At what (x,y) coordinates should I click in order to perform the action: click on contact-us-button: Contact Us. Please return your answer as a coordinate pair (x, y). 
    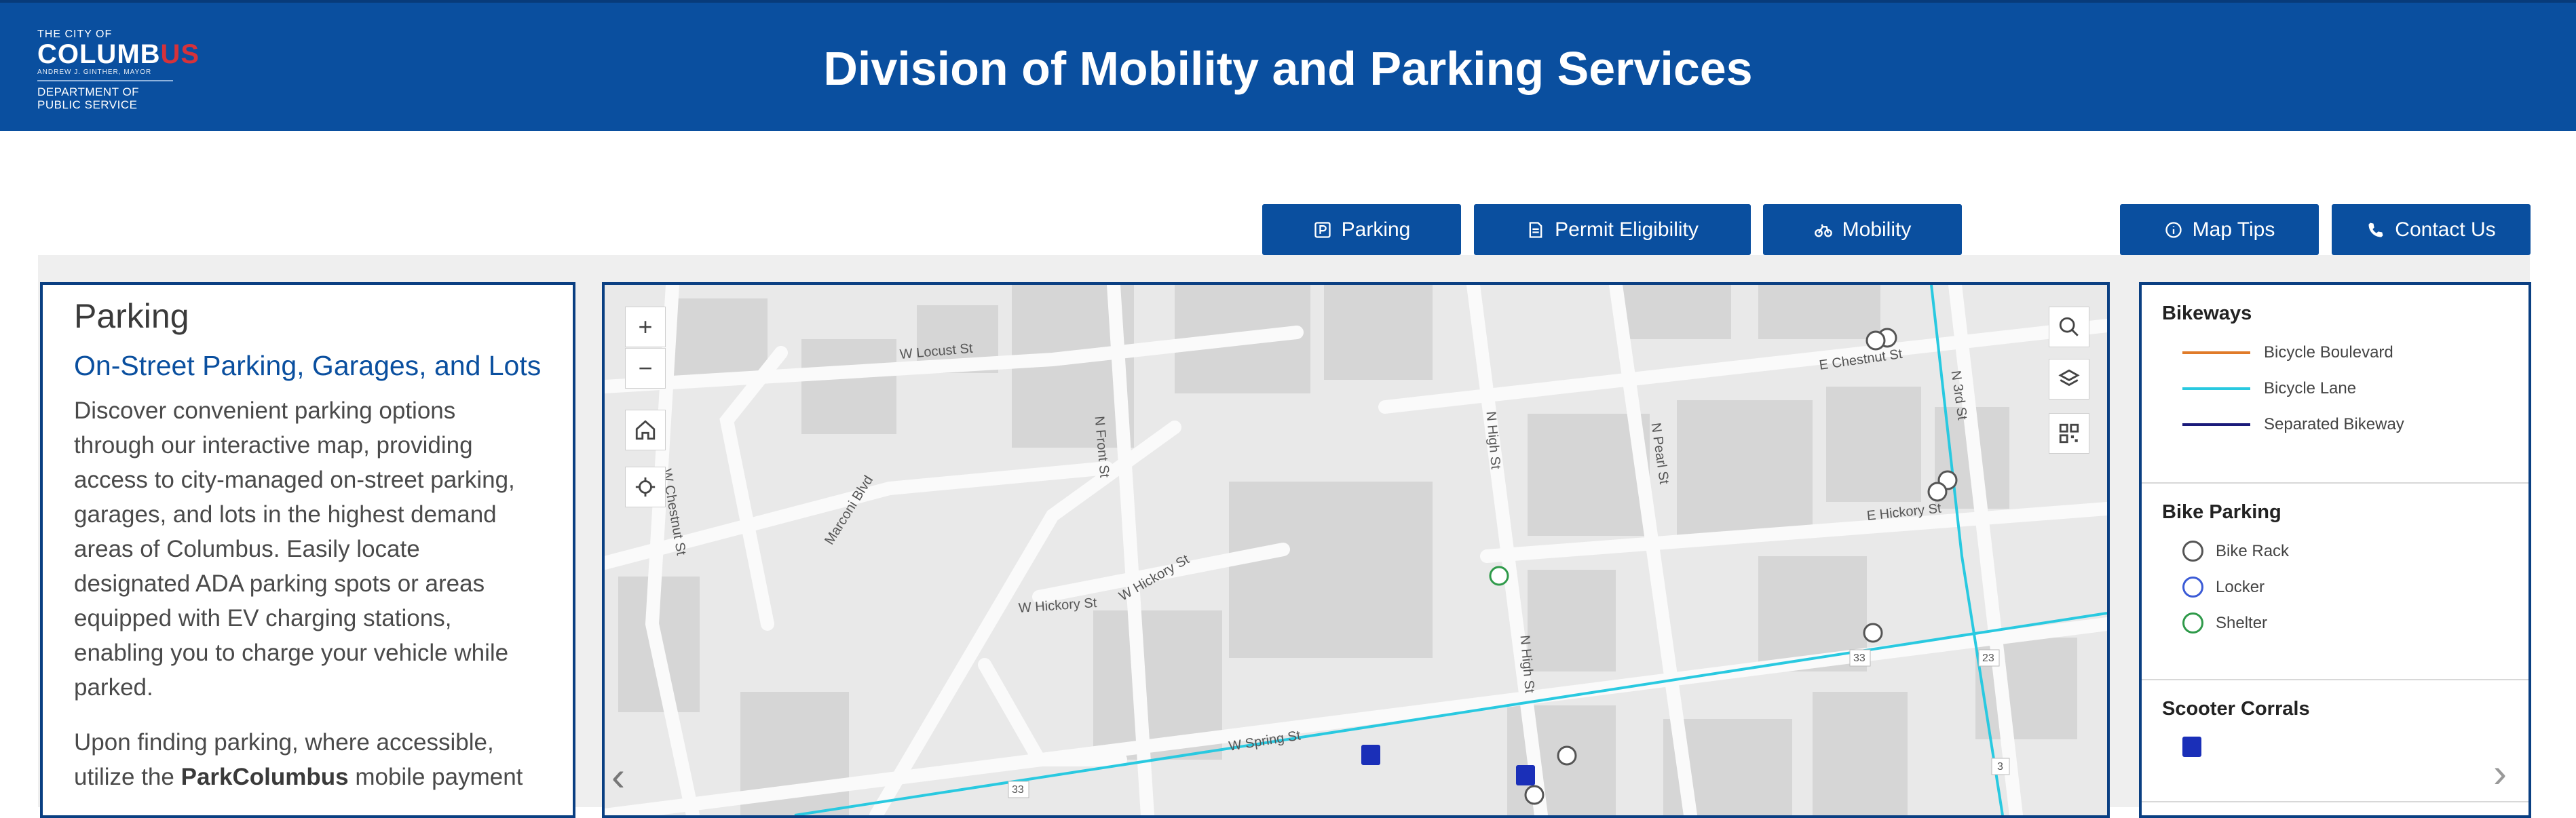
    Looking at the image, I should click on (2431, 230).